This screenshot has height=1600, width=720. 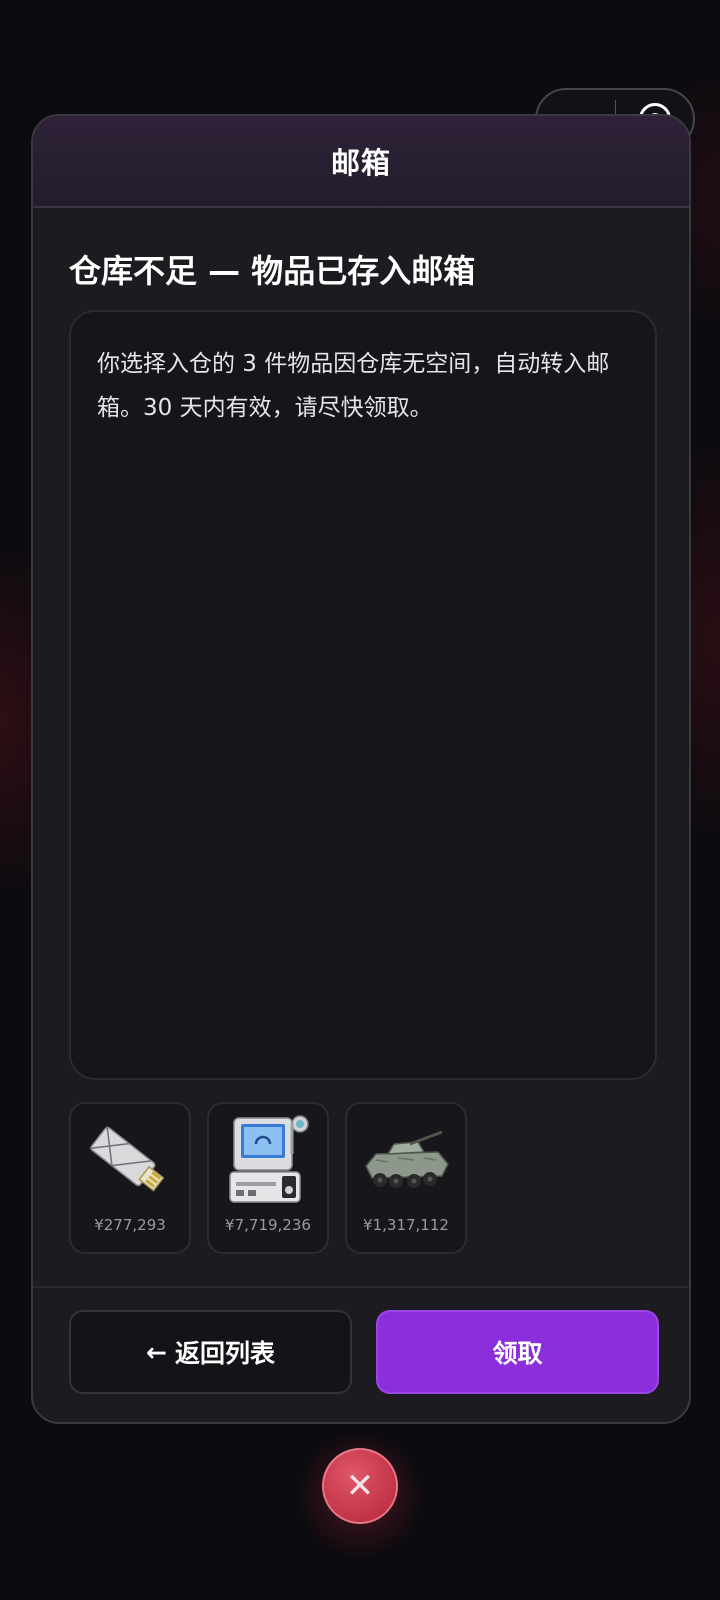 I want to click on attachment-list: ¥277,293 ¥7,719,236 ¥1,317,112, so click(x=268, y=1178).